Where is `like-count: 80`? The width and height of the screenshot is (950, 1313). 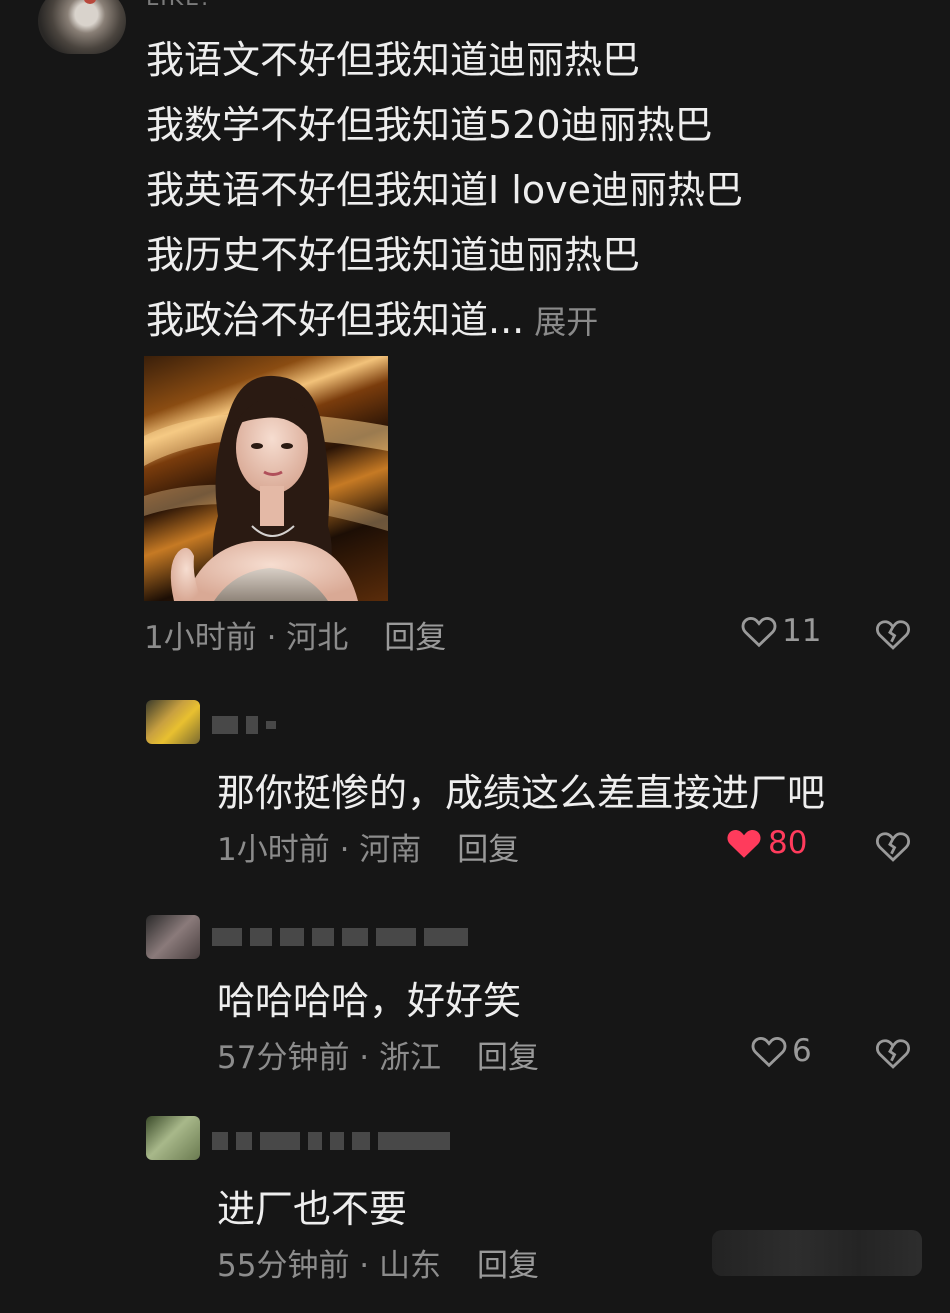
like-count: 80 is located at coordinates (788, 843).